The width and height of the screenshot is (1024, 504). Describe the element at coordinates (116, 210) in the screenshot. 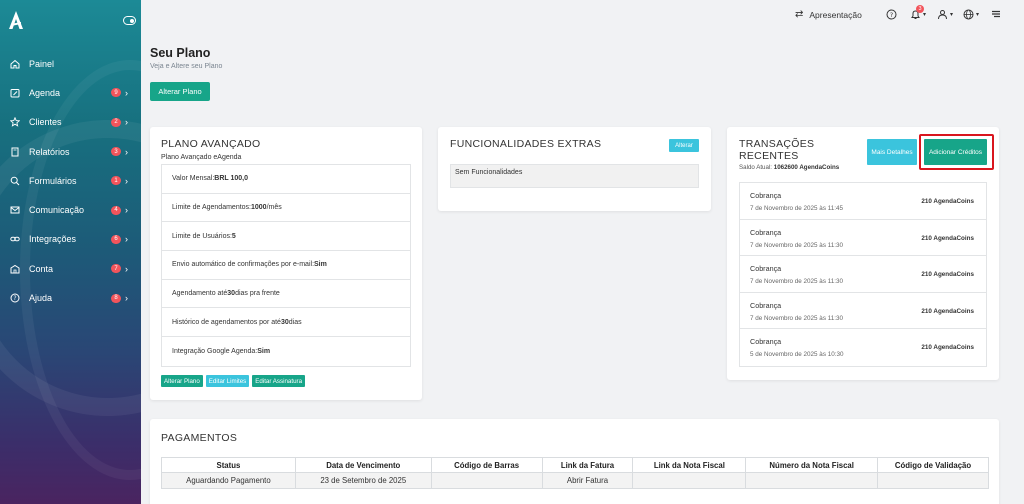

I see `count-badge: 4` at that location.